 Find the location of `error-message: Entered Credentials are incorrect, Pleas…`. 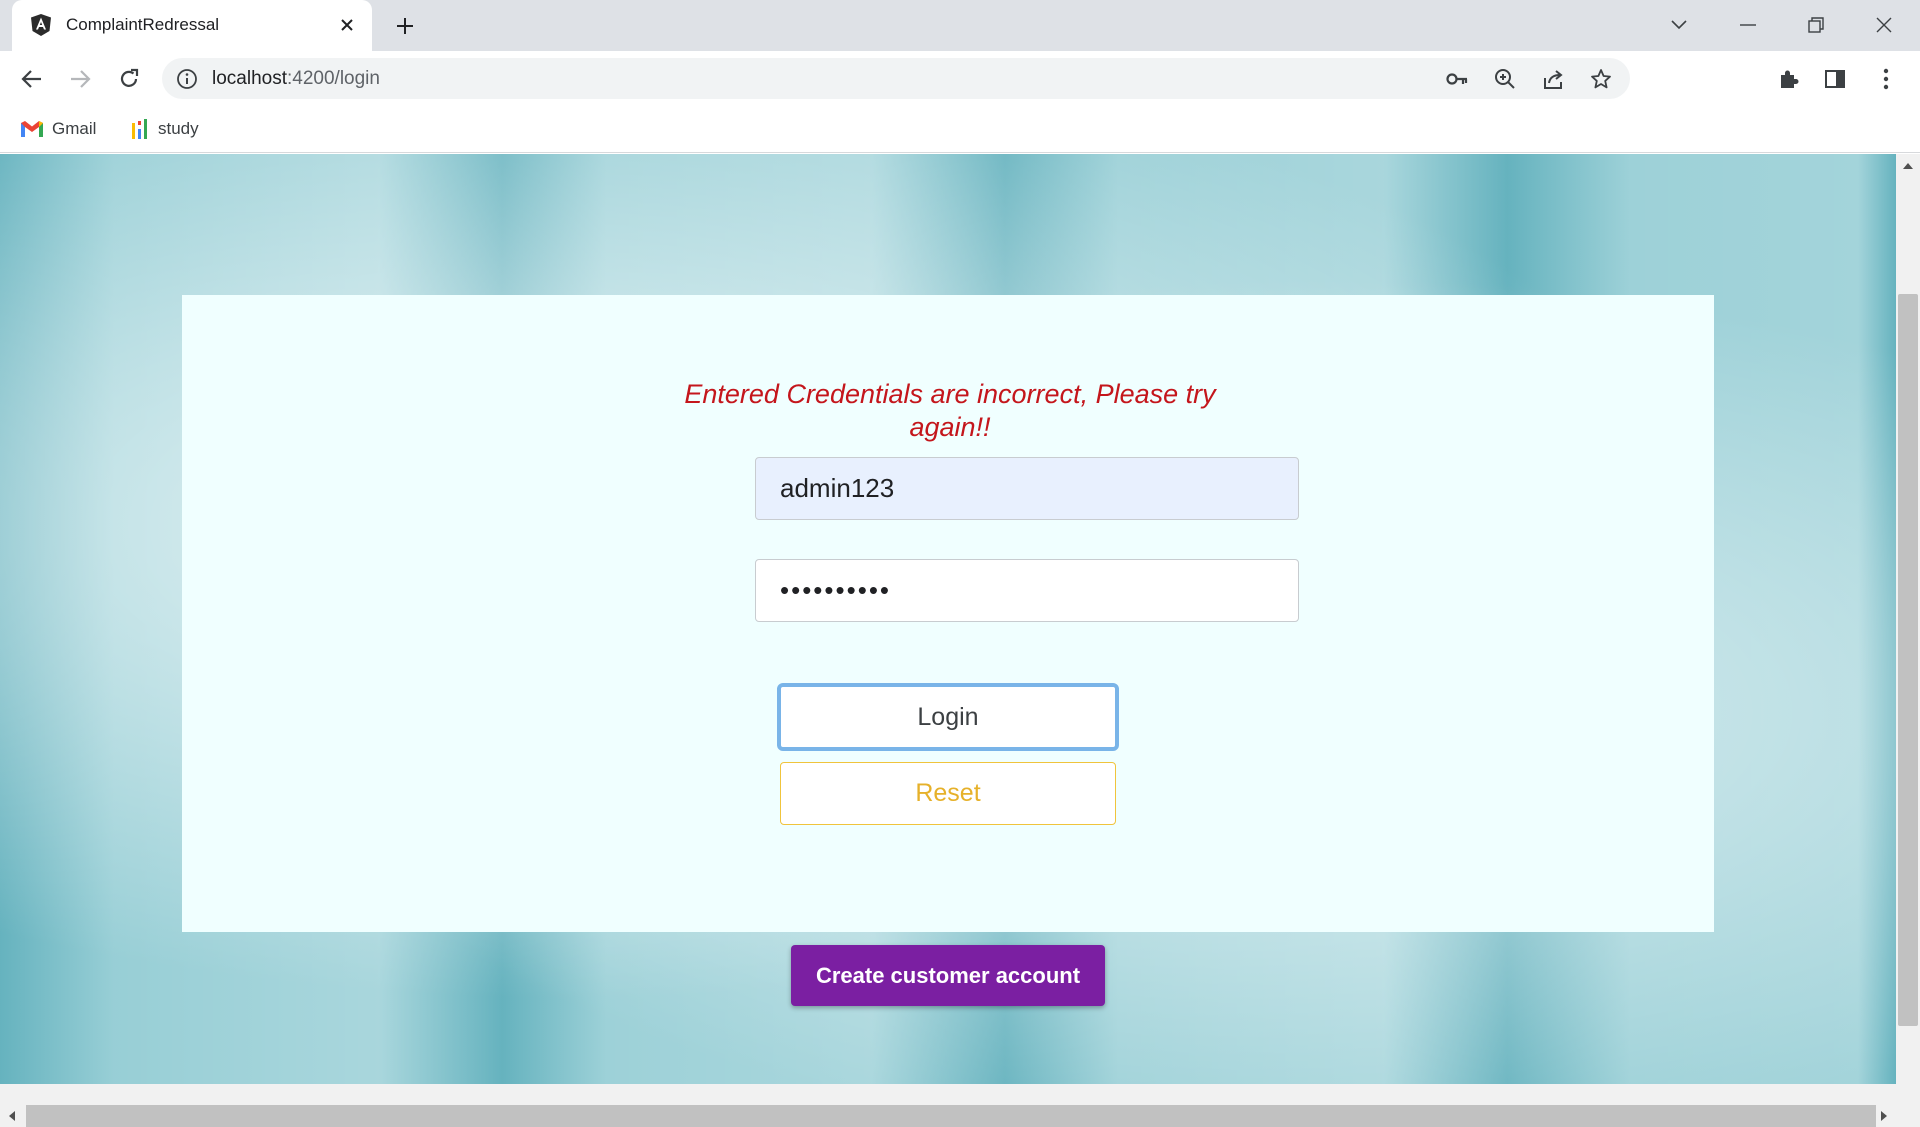

error-message: Entered Credentials are incorrect, Pleas… is located at coordinates (950, 410).